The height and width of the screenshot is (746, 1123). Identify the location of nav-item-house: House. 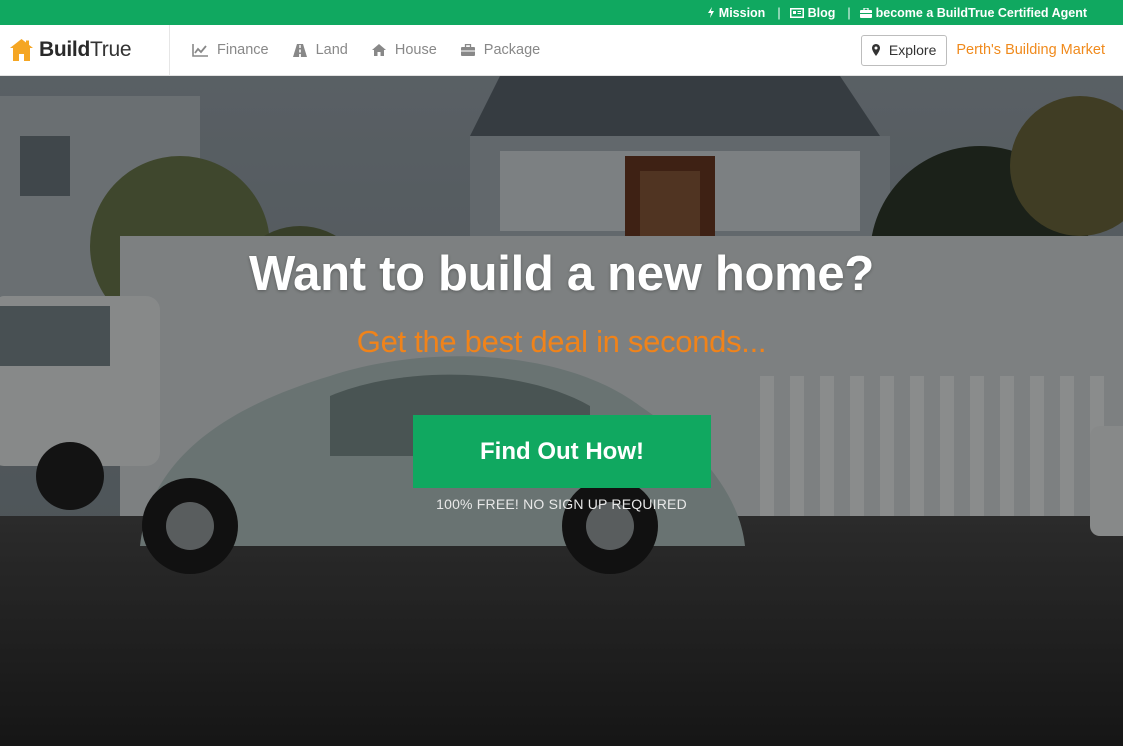
(404, 50).